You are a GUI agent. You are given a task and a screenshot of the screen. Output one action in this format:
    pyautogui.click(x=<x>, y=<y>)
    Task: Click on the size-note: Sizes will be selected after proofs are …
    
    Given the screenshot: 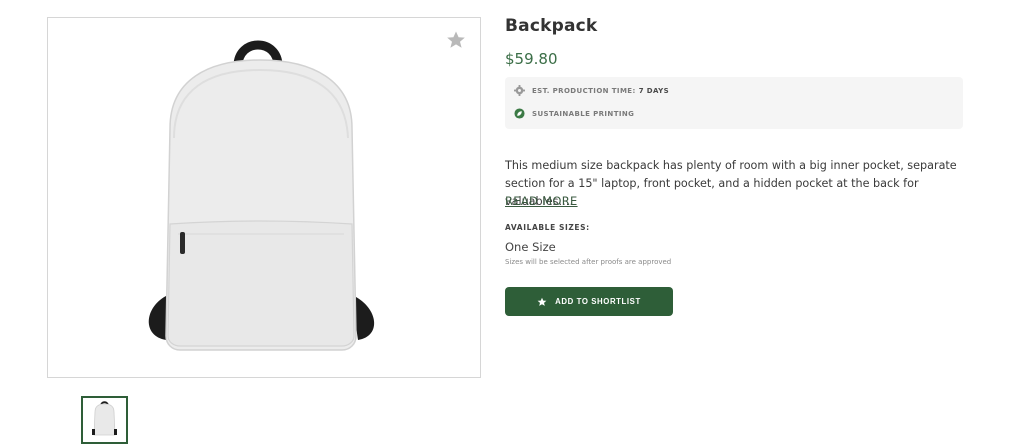 What is the action you would take?
    pyautogui.click(x=588, y=262)
    